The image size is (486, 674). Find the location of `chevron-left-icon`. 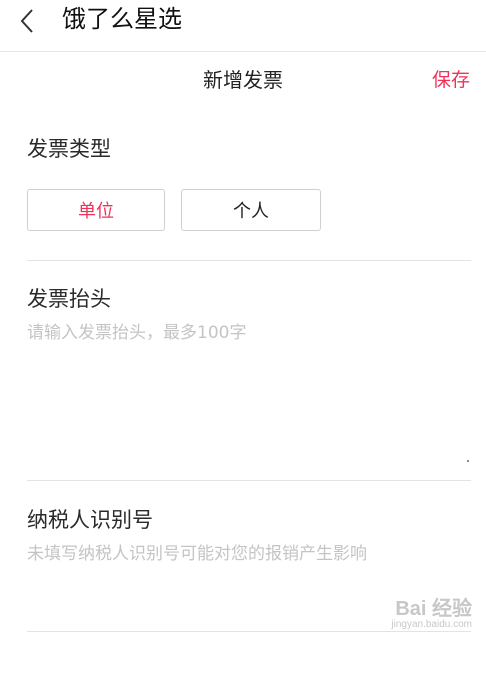

chevron-left-icon is located at coordinates (26, 21).